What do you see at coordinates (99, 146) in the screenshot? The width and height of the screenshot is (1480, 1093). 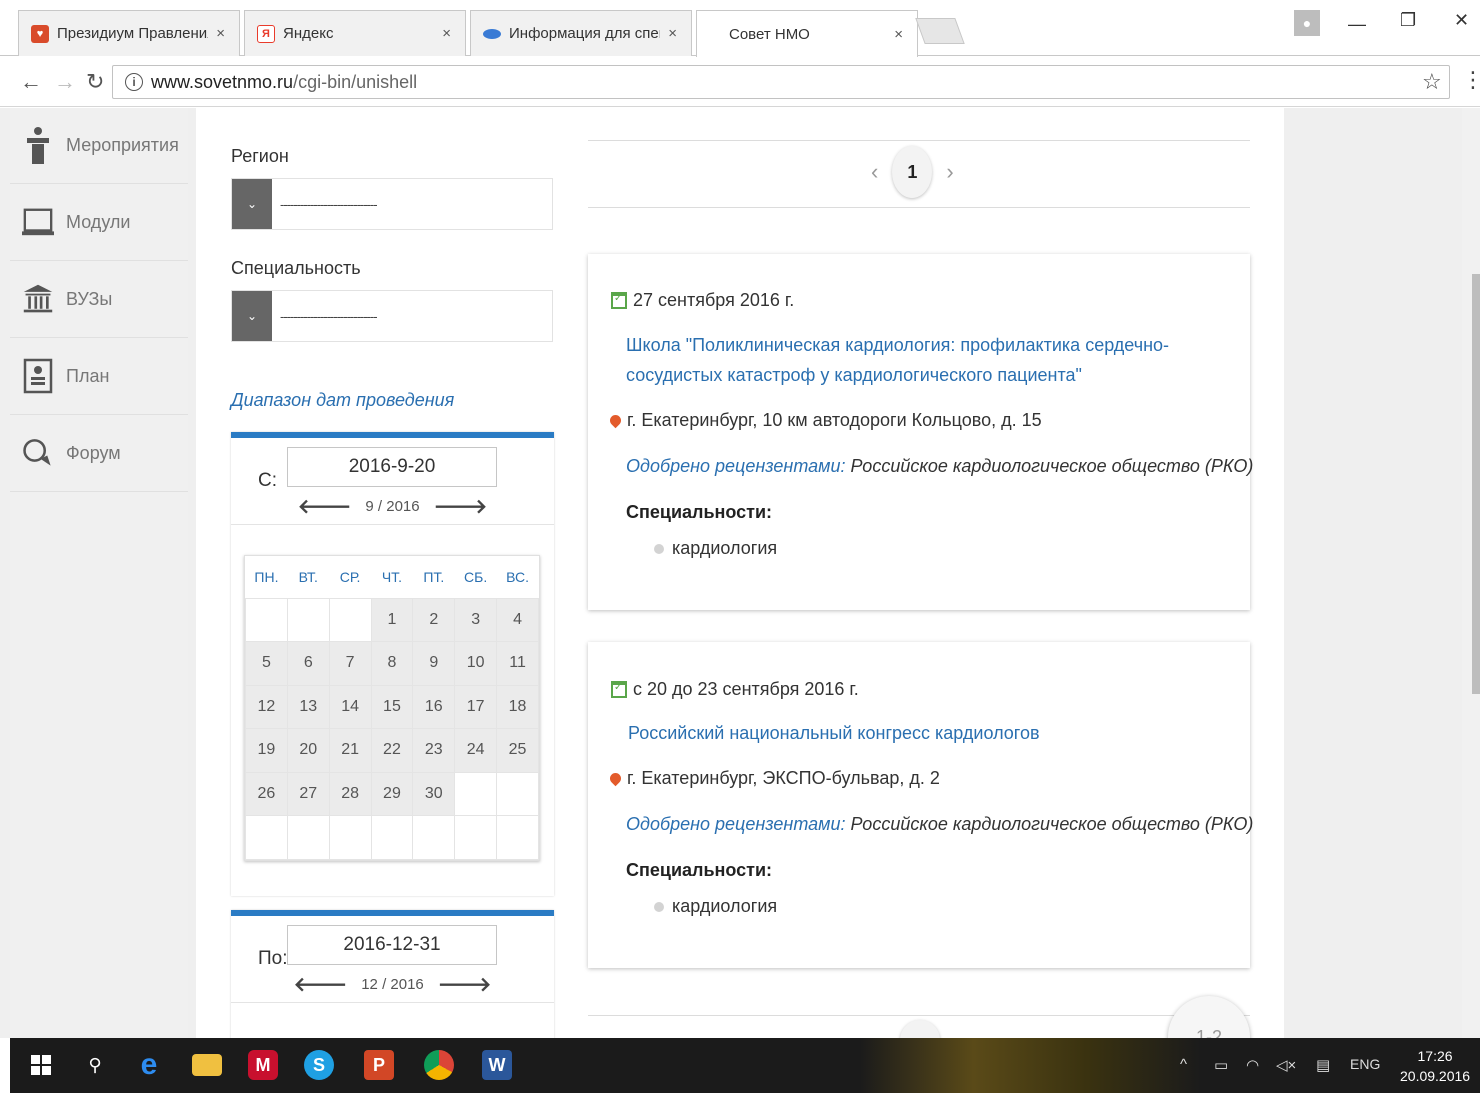 I see `nav-item-events: Мероприятия` at bounding box center [99, 146].